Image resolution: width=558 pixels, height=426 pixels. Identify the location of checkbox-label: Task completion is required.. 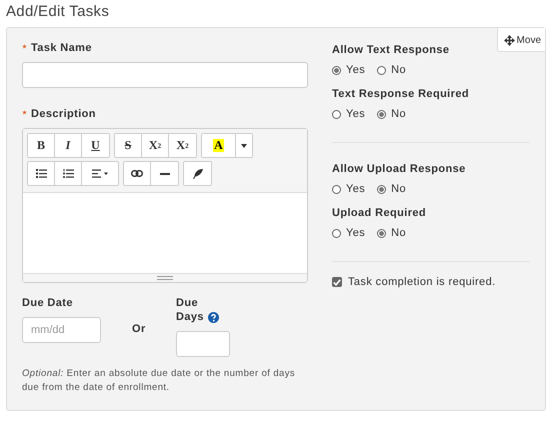
(422, 282).